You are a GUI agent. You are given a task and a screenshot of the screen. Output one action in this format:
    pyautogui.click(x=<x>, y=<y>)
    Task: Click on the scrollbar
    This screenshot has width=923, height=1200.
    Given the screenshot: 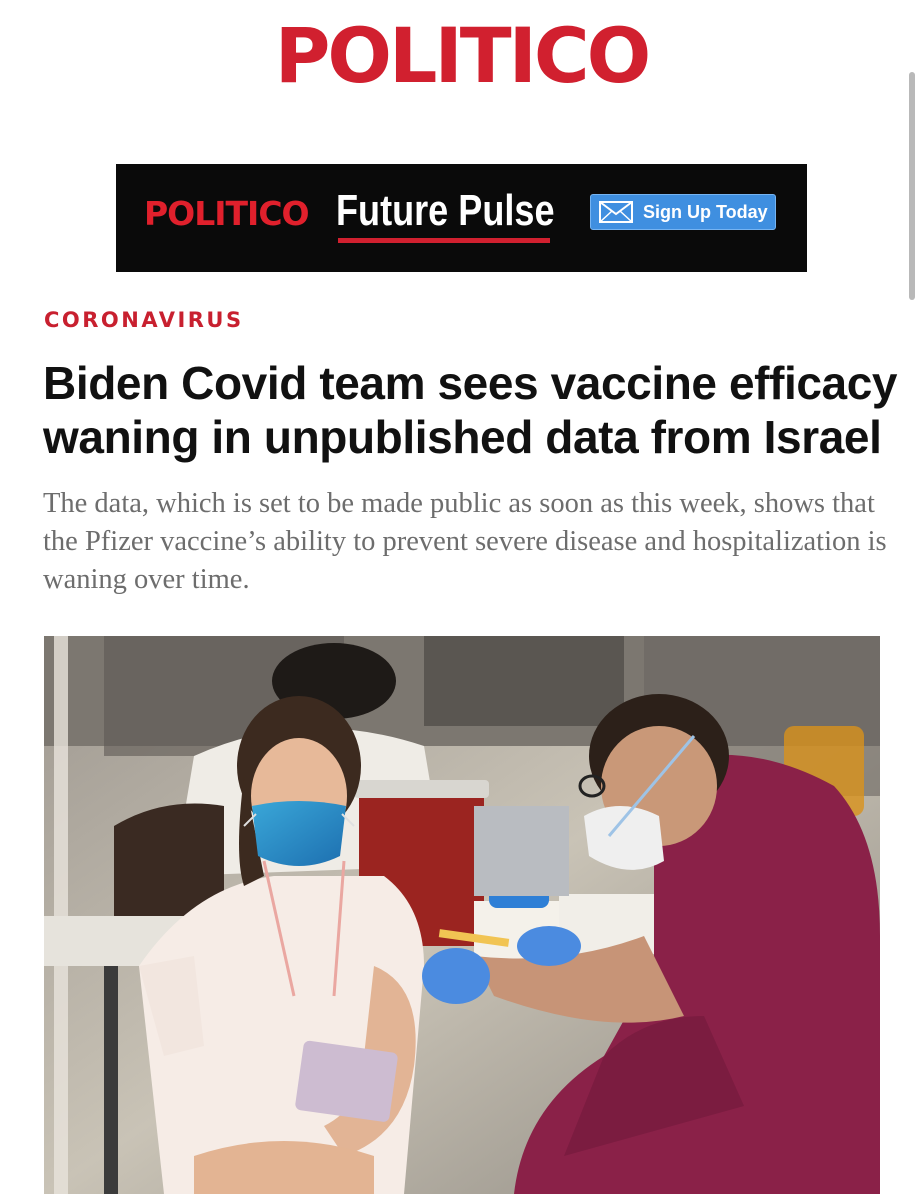 What is the action you would take?
    pyautogui.click(x=912, y=186)
    